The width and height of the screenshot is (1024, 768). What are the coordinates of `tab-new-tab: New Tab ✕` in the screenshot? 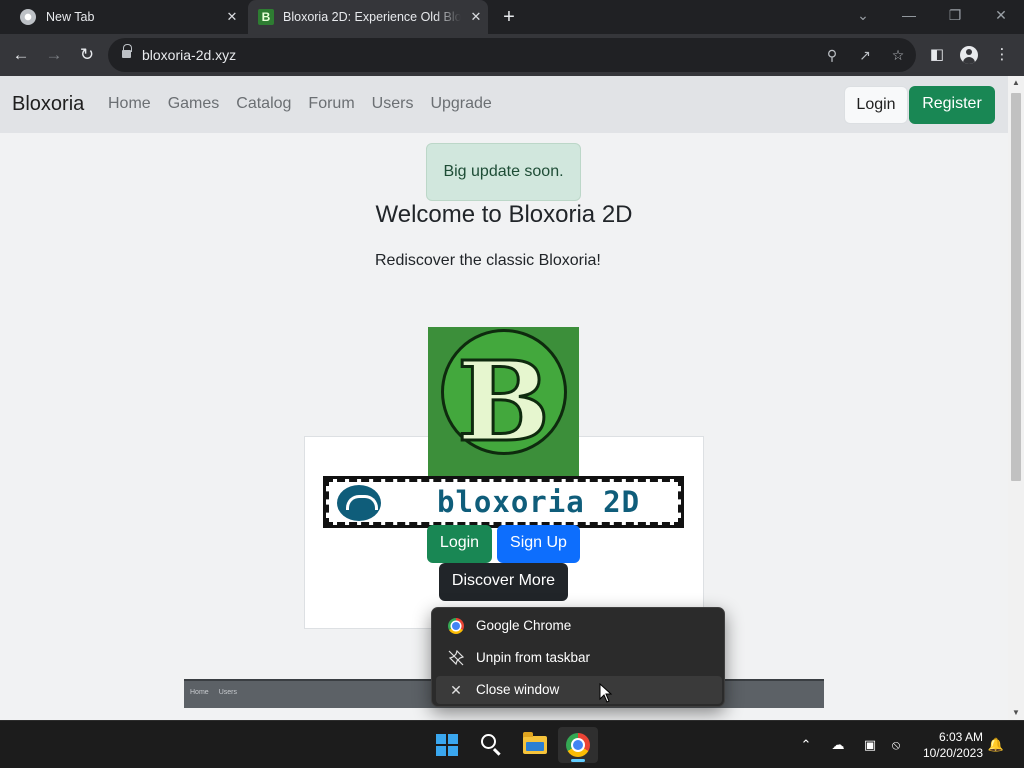 It's located at (126, 17).